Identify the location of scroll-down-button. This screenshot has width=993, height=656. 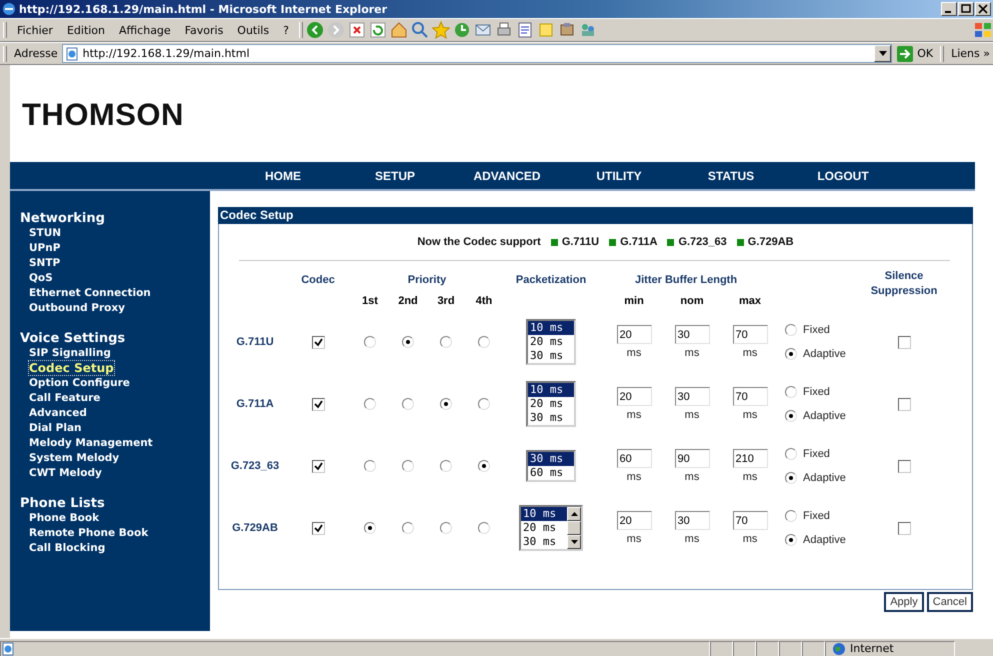
(574, 542).